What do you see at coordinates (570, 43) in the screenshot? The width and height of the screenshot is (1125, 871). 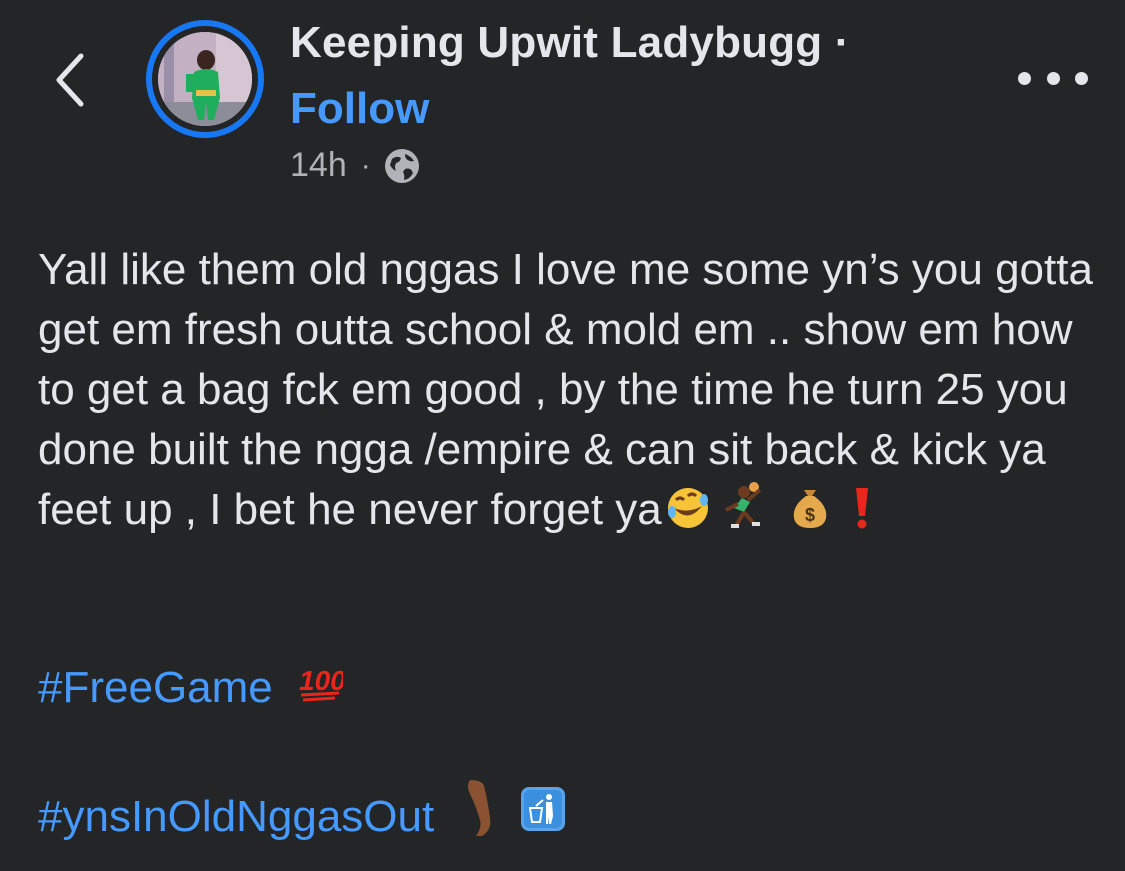 I see `author-name: Keeping Upwit Ladybugg ·` at bounding box center [570, 43].